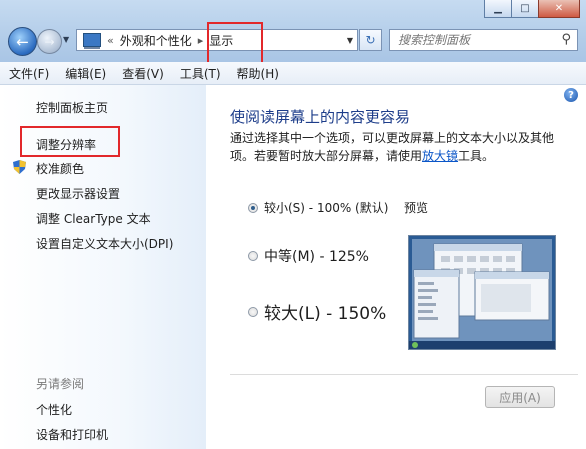  I want to click on option-smaller-label: 较小(S) - 100% (默认), so click(326, 208).